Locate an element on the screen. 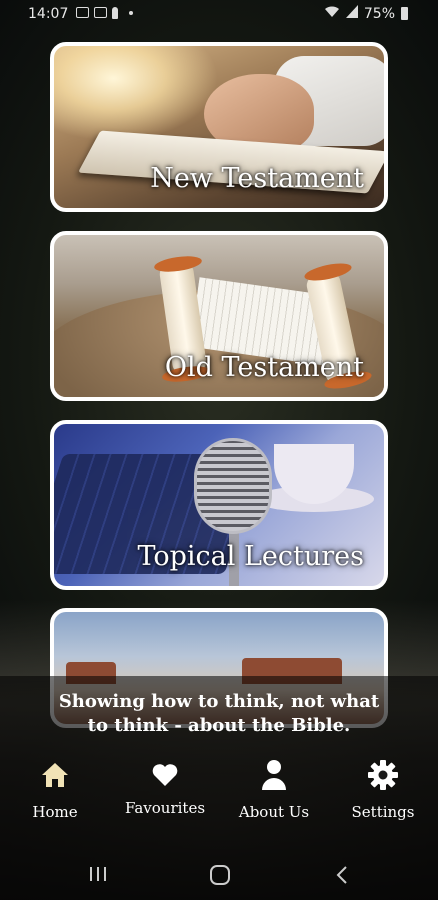 The width and height of the screenshot is (438, 900). card-image-microphone is located at coordinates (233, 486).